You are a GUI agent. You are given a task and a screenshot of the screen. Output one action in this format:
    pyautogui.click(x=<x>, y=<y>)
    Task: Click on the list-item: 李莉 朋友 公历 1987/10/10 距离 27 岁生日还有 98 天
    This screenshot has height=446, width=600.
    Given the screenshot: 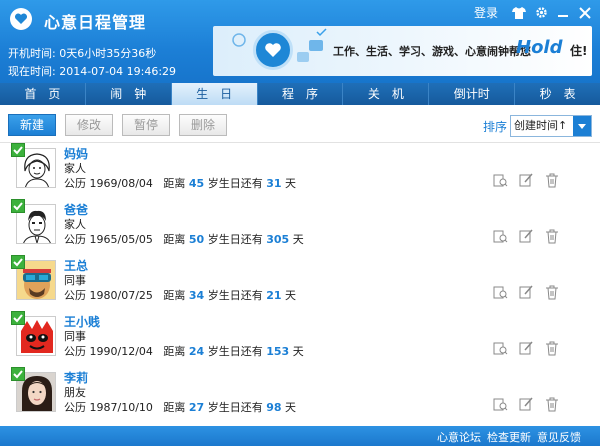 What is the action you would take?
    pyautogui.click(x=300, y=395)
    